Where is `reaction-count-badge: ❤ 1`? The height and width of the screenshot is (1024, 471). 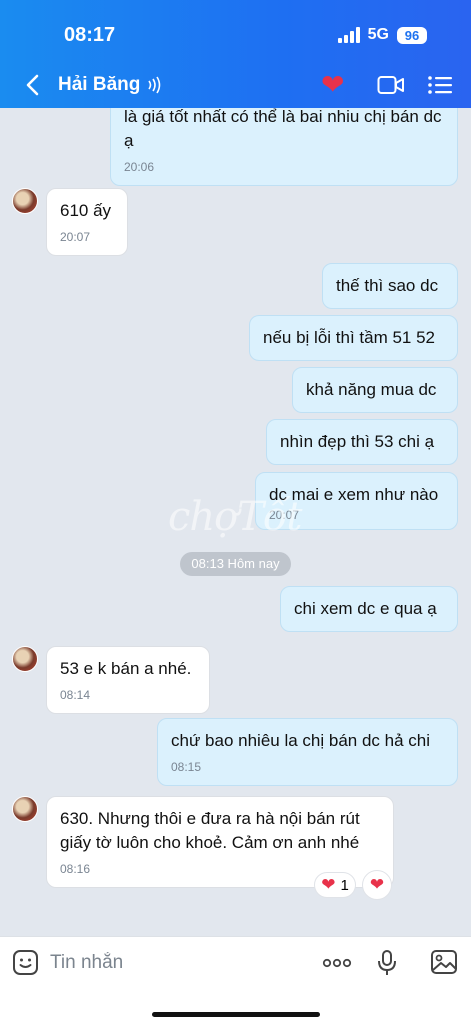
reaction-count-badge: ❤ 1 is located at coordinates (335, 885).